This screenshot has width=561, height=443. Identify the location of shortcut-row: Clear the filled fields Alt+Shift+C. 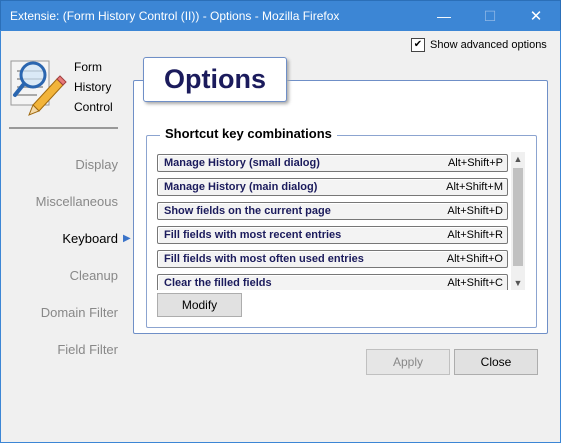
(332, 282).